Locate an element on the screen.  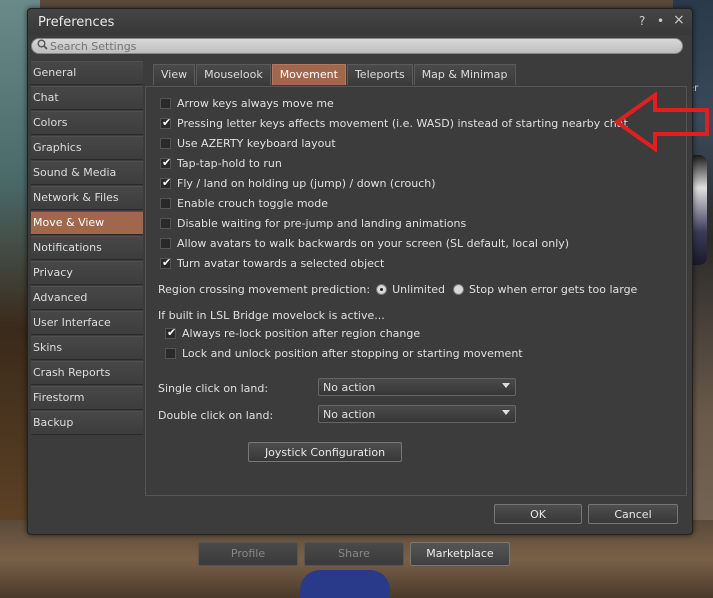
sidebar-item-notifications: Notifications is located at coordinates (87, 248).